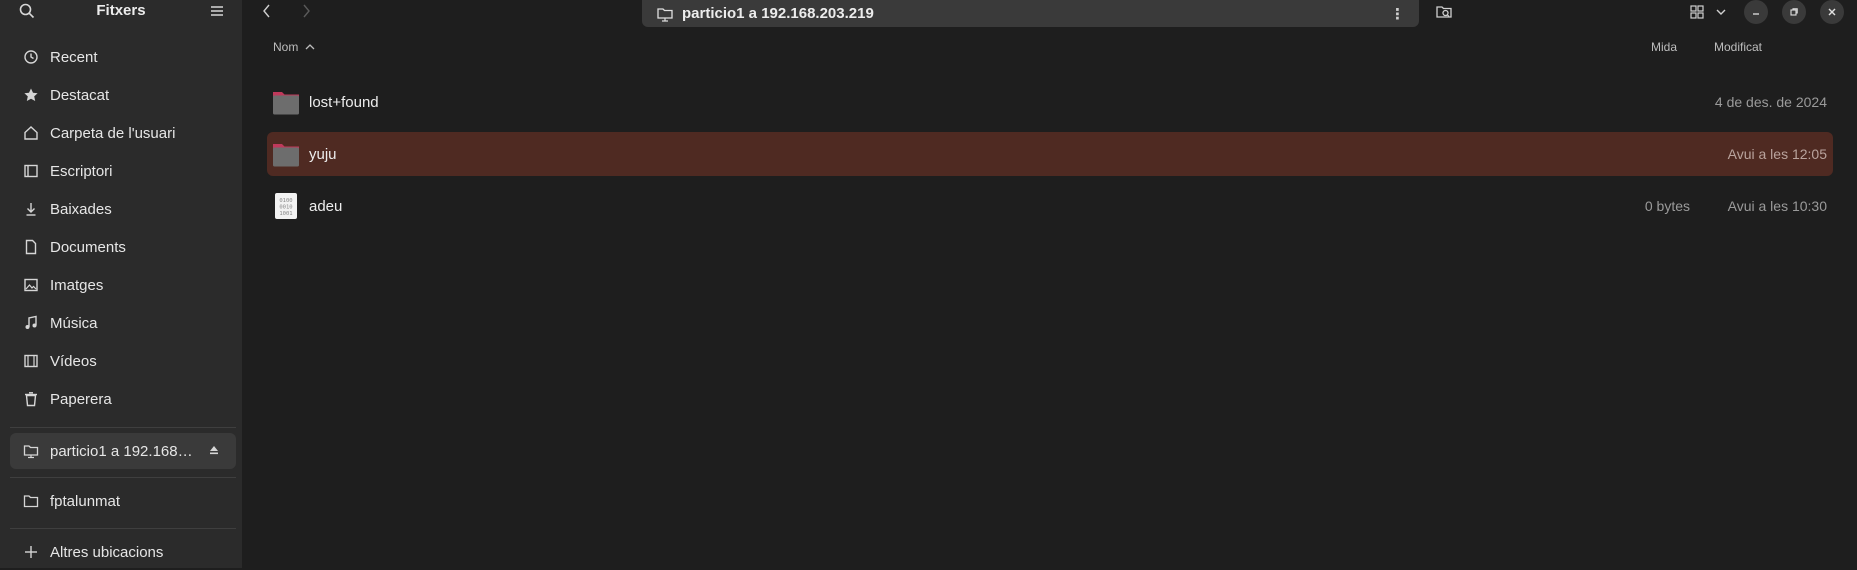  I want to click on video-icon, so click(31, 361).